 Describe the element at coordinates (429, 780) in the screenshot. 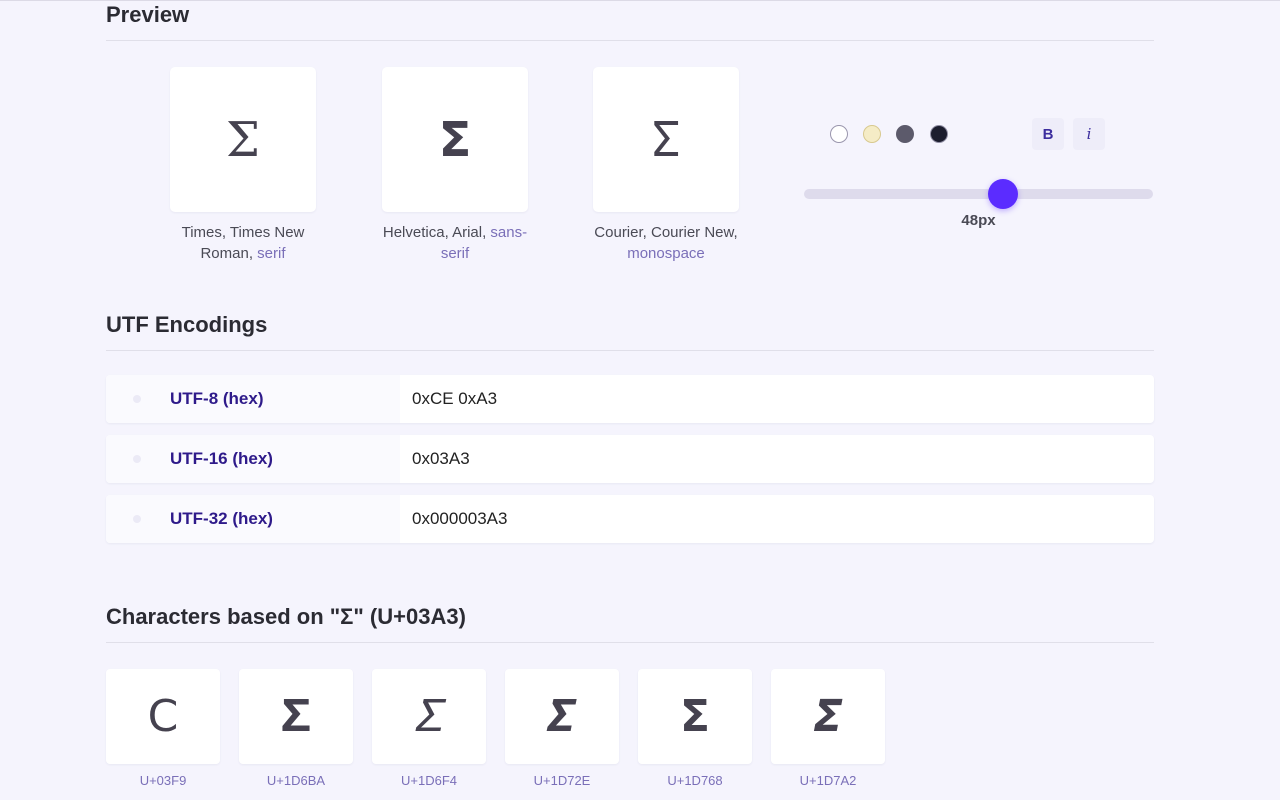

I see `char-code: U+1D6F4` at that location.